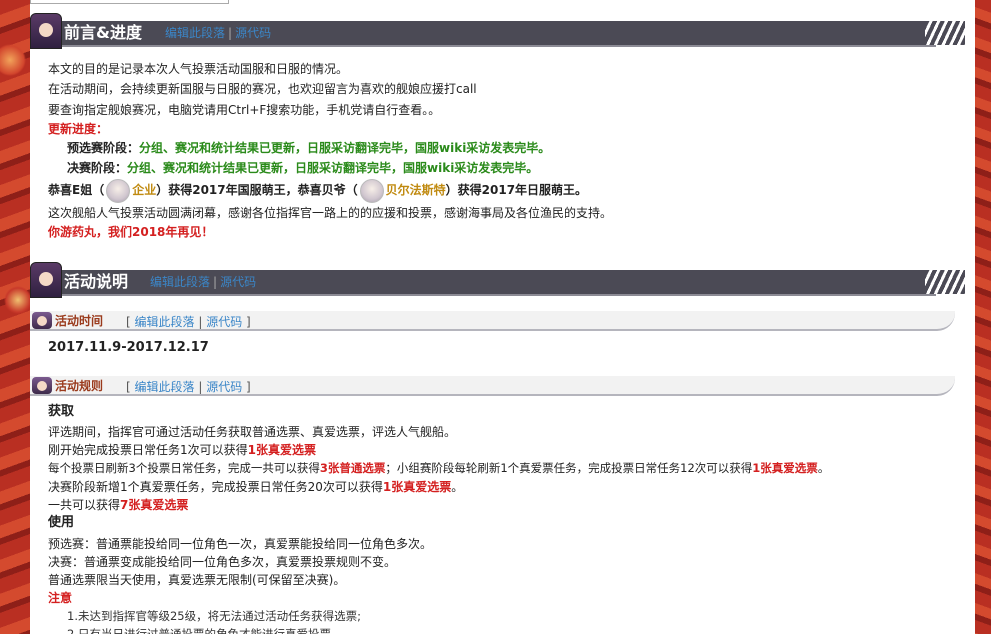 The image size is (991, 634). I want to click on use-line-1: 预选赛：普通票能投给同一位角色一次，真爱票能投给同一位角色多次。, so click(240, 544).